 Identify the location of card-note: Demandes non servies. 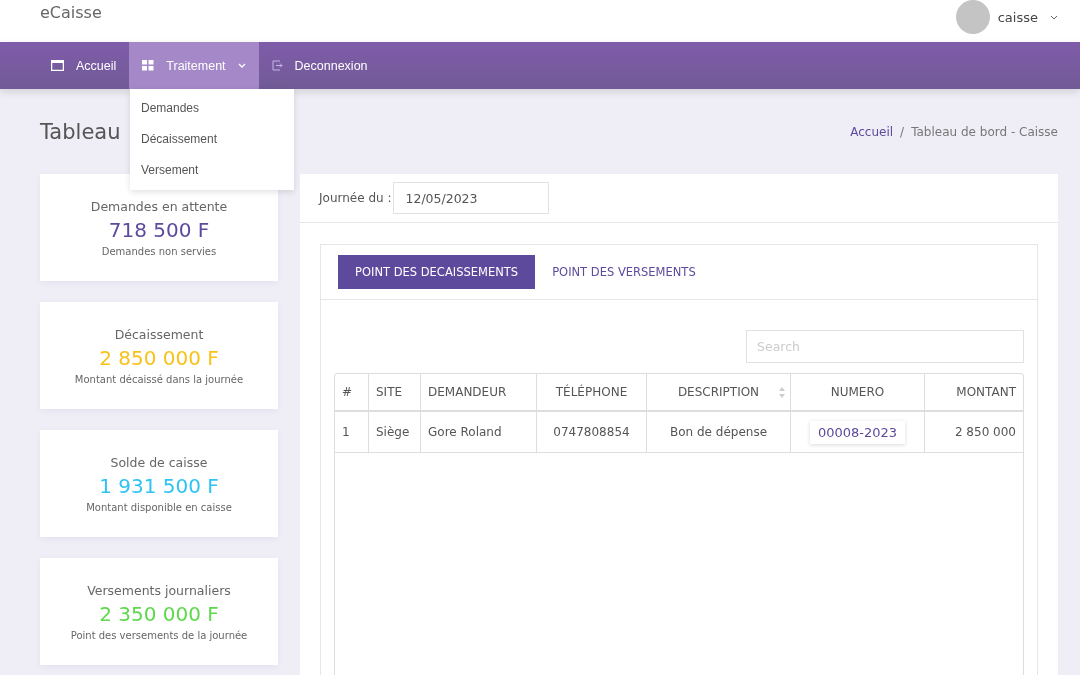
(159, 251).